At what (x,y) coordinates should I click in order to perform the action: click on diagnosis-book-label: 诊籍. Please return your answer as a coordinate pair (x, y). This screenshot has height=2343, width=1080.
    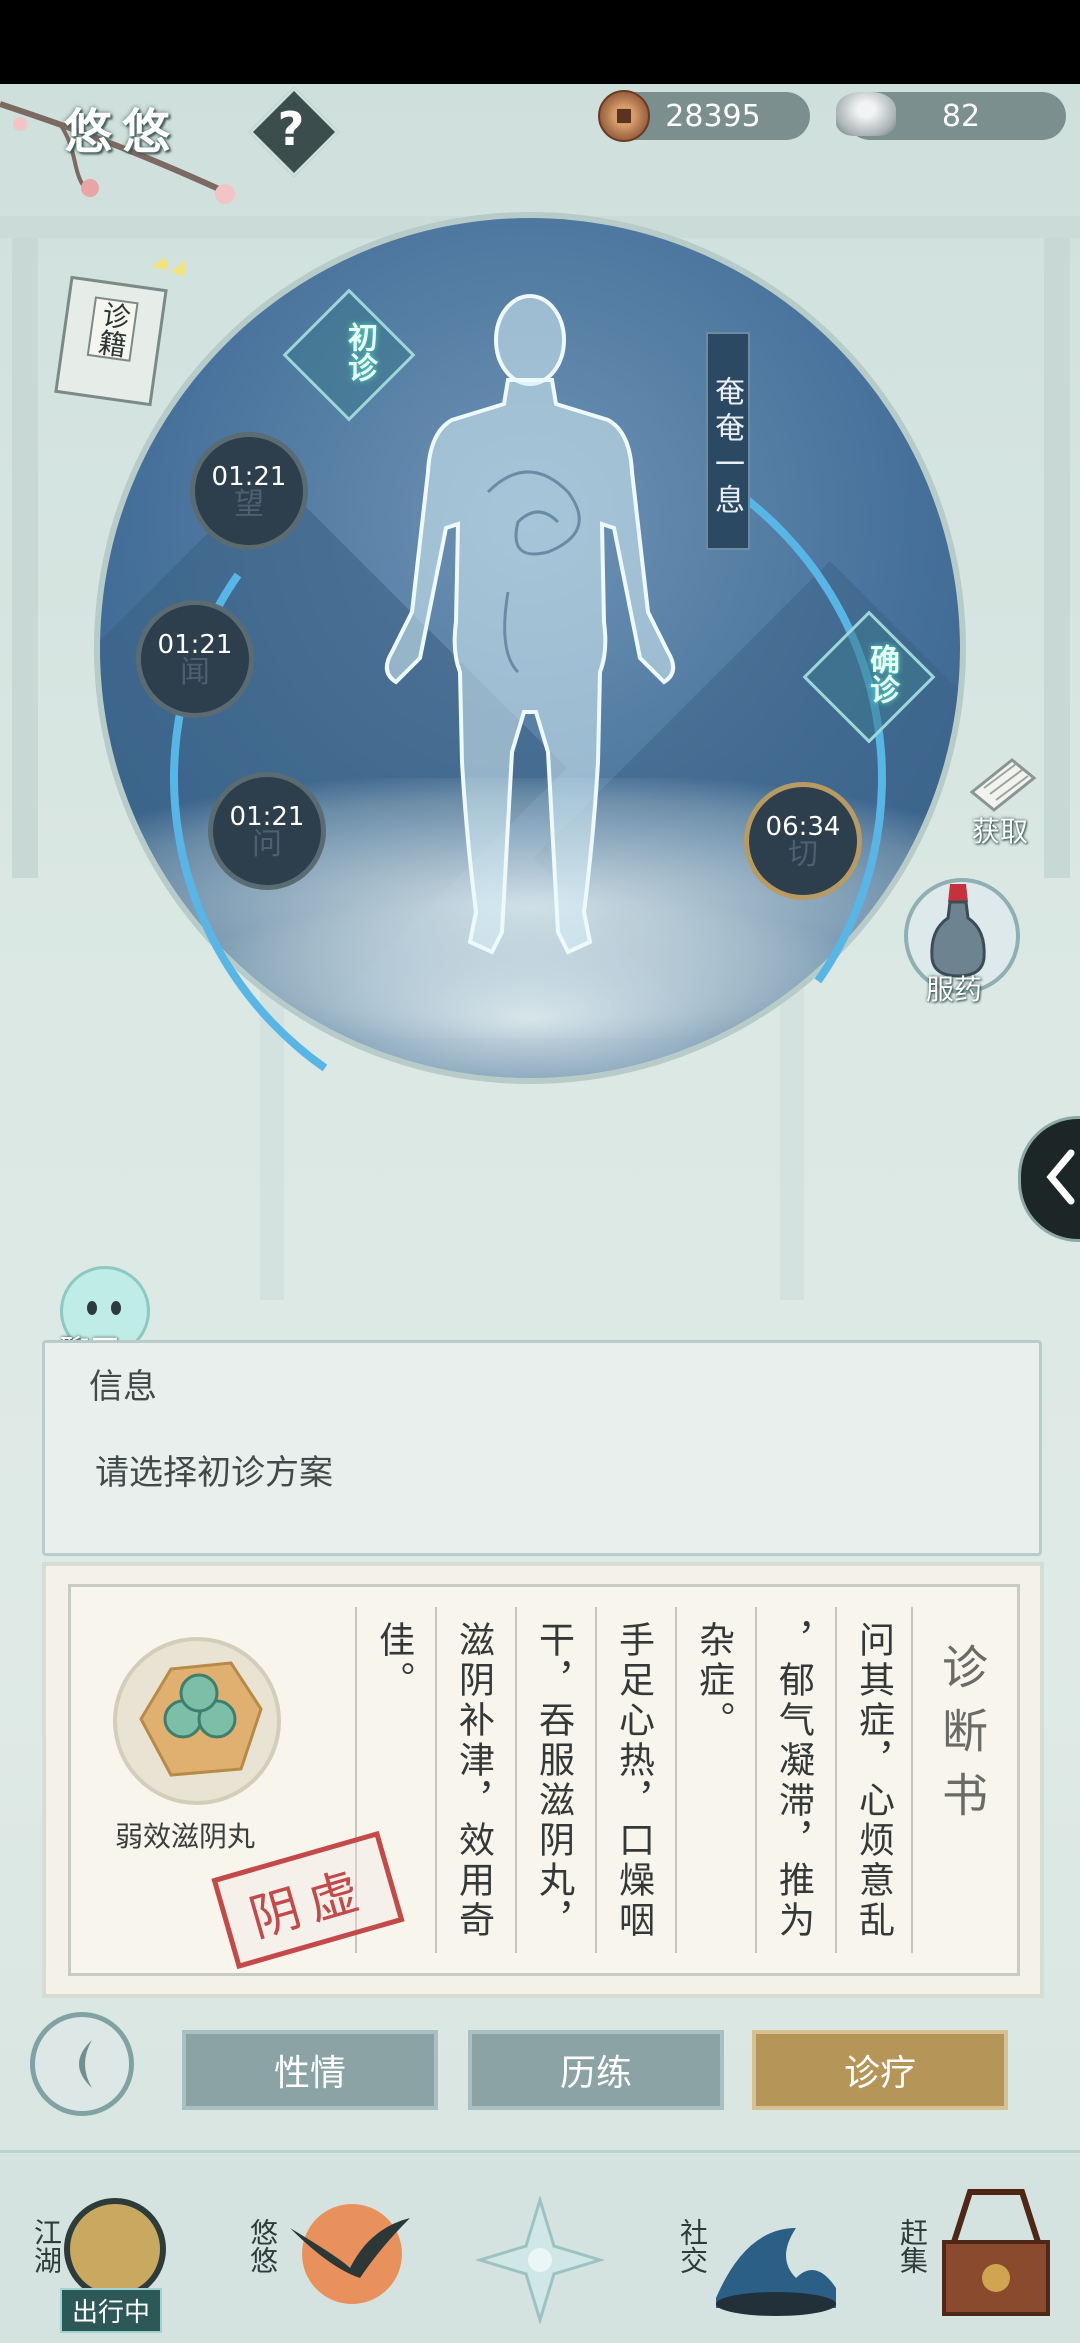
    Looking at the image, I should click on (112, 329).